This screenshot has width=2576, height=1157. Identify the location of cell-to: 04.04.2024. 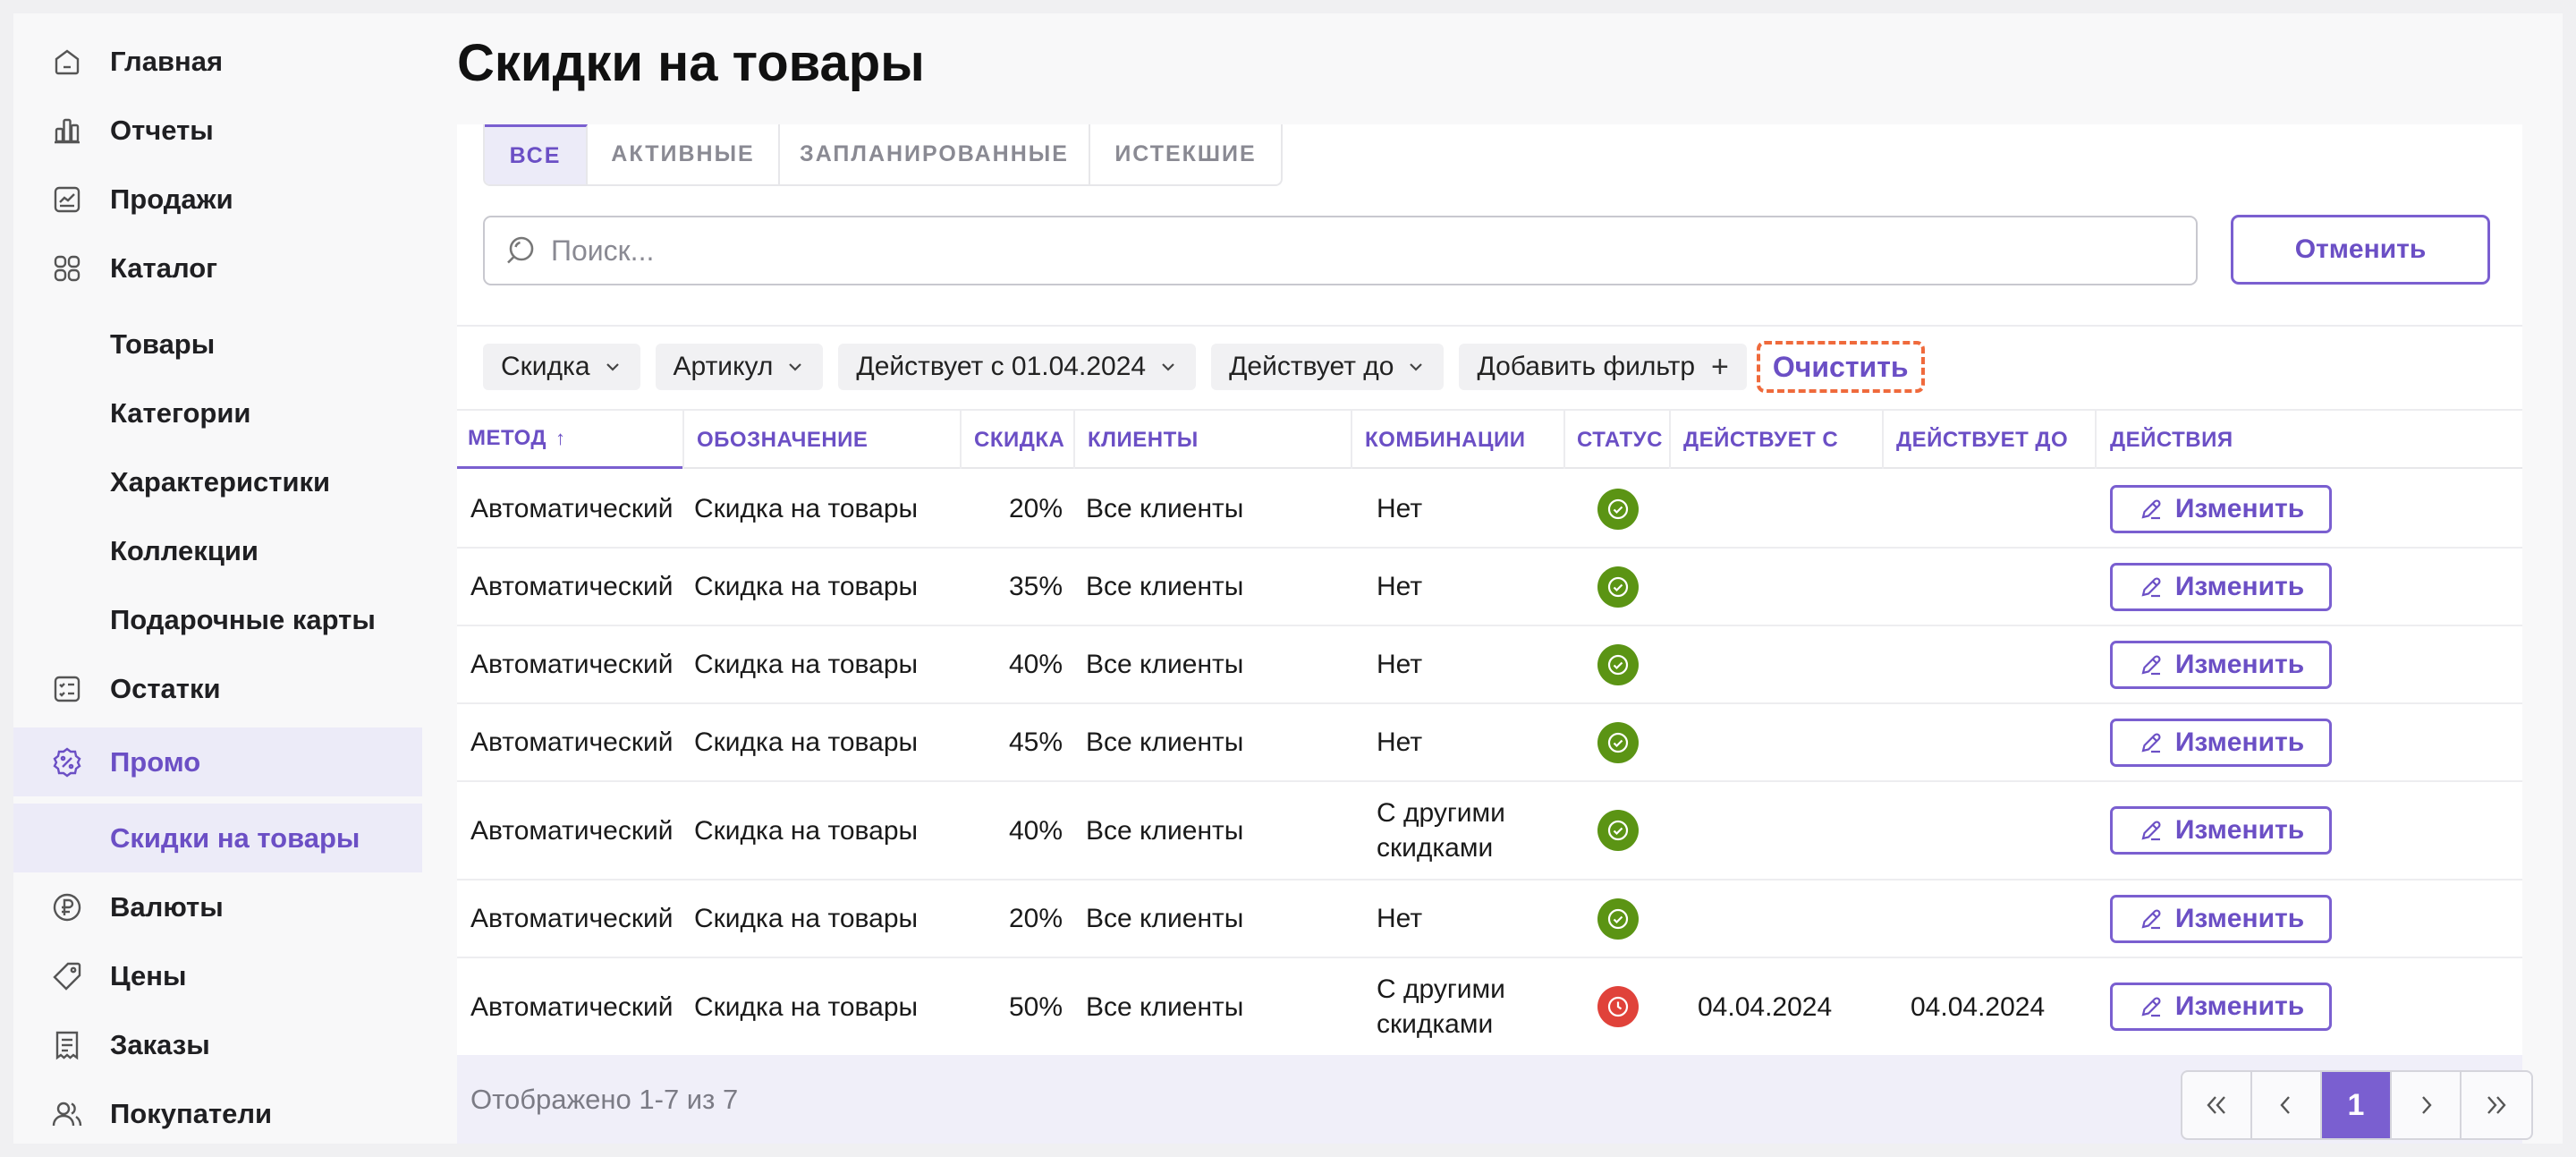
(1978, 1006).